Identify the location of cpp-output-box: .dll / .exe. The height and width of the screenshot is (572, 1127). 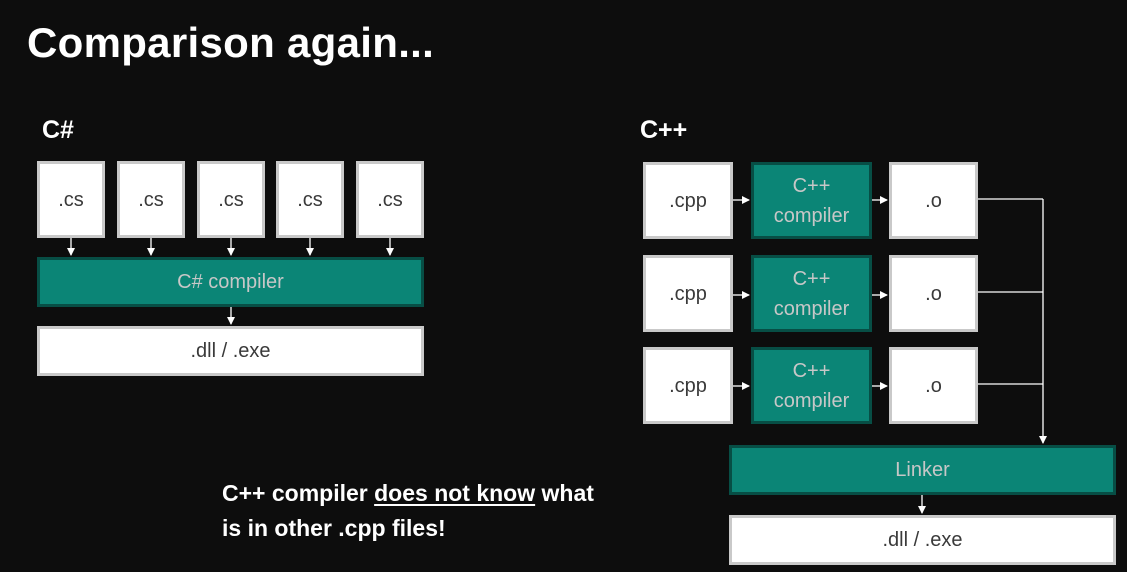
(922, 540).